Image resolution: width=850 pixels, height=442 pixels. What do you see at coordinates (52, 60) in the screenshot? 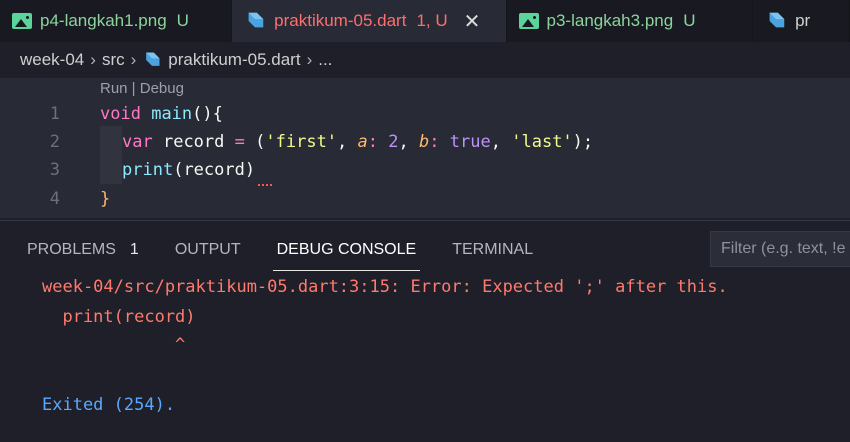
I see `breadcrumb-folder: week-04` at bounding box center [52, 60].